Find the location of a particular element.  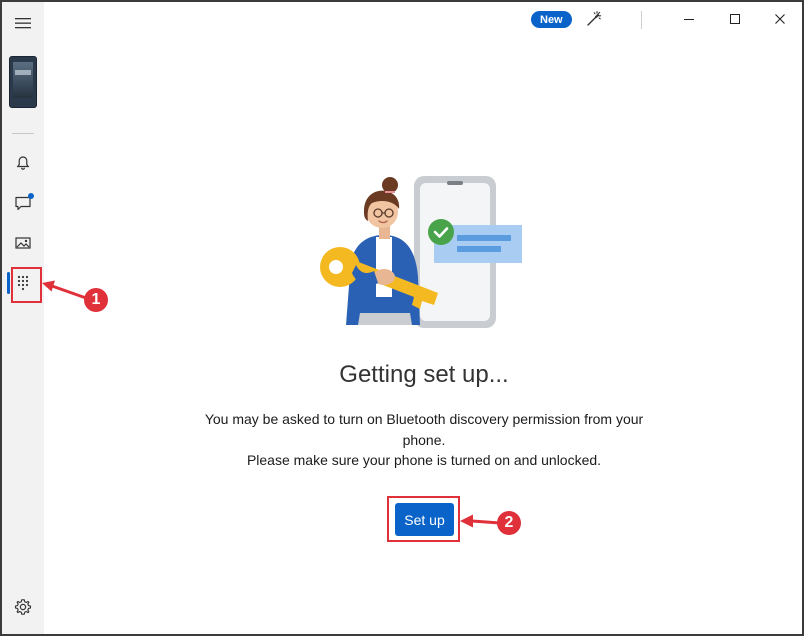

title-bar: New is located at coordinates (423, 20).